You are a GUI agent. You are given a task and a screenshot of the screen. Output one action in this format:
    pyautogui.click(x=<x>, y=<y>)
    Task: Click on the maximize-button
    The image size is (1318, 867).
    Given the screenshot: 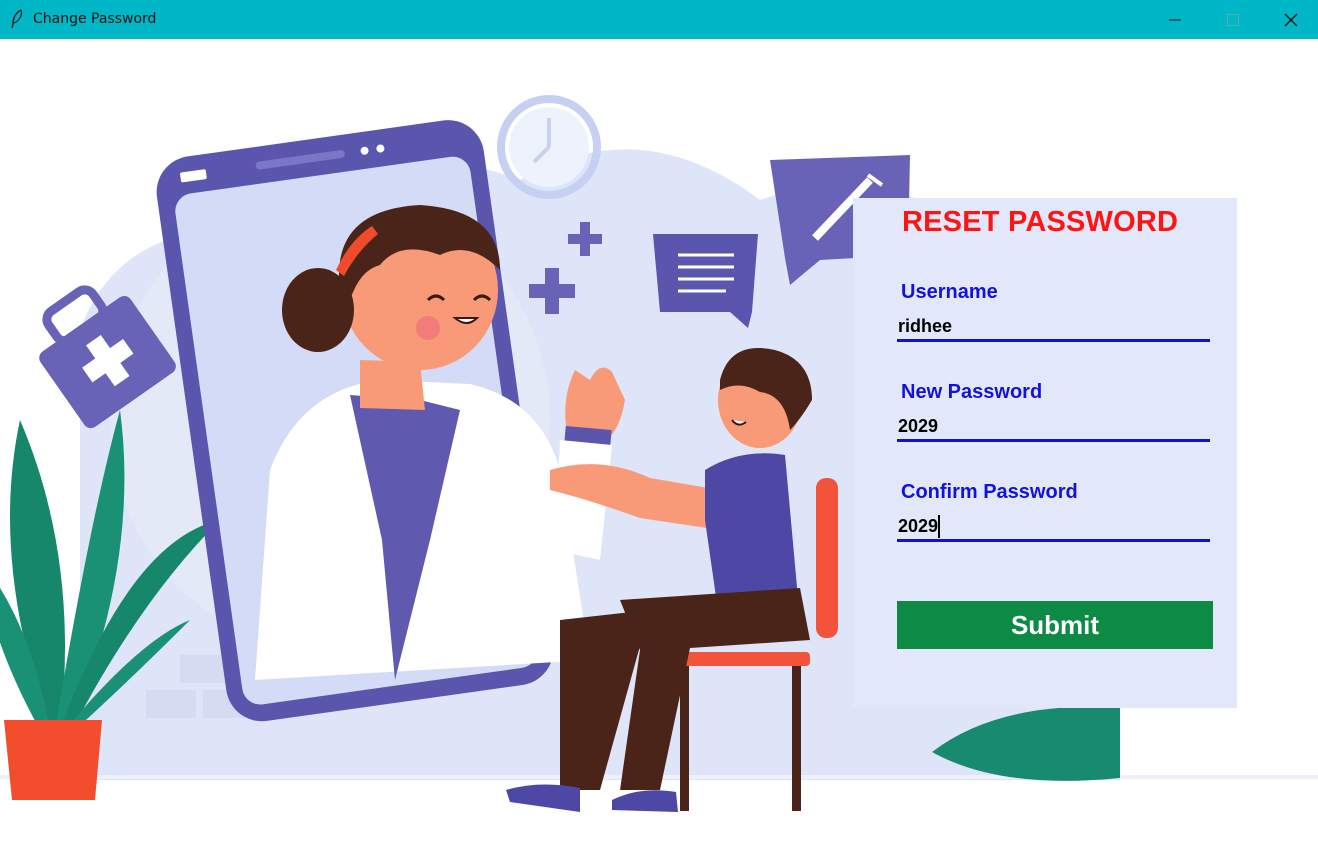 What is the action you would take?
    pyautogui.click(x=1233, y=19)
    